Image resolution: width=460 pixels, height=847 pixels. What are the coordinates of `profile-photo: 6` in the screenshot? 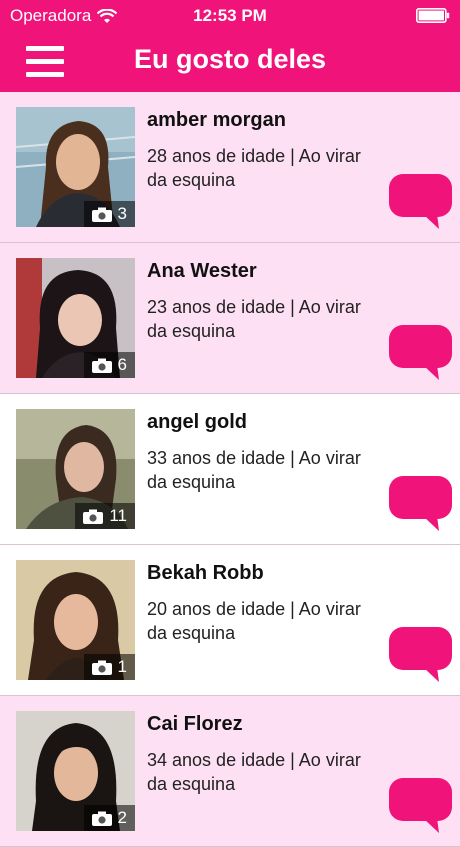 It's located at (75, 318).